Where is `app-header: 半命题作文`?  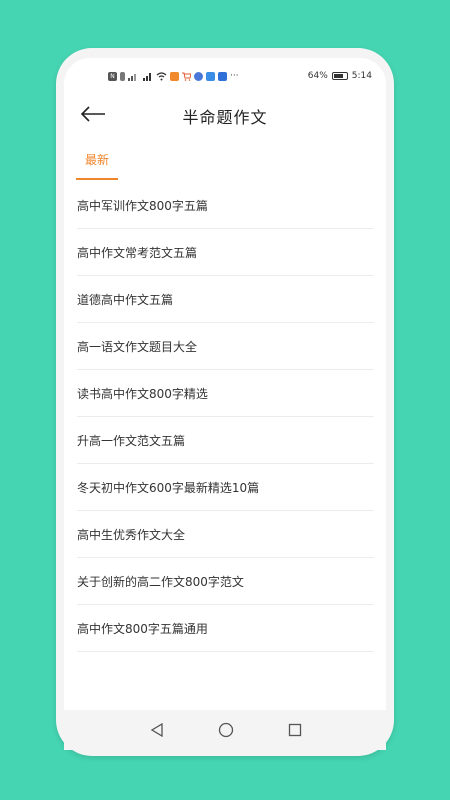 app-header: 半命题作文 is located at coordinates (225, 114).